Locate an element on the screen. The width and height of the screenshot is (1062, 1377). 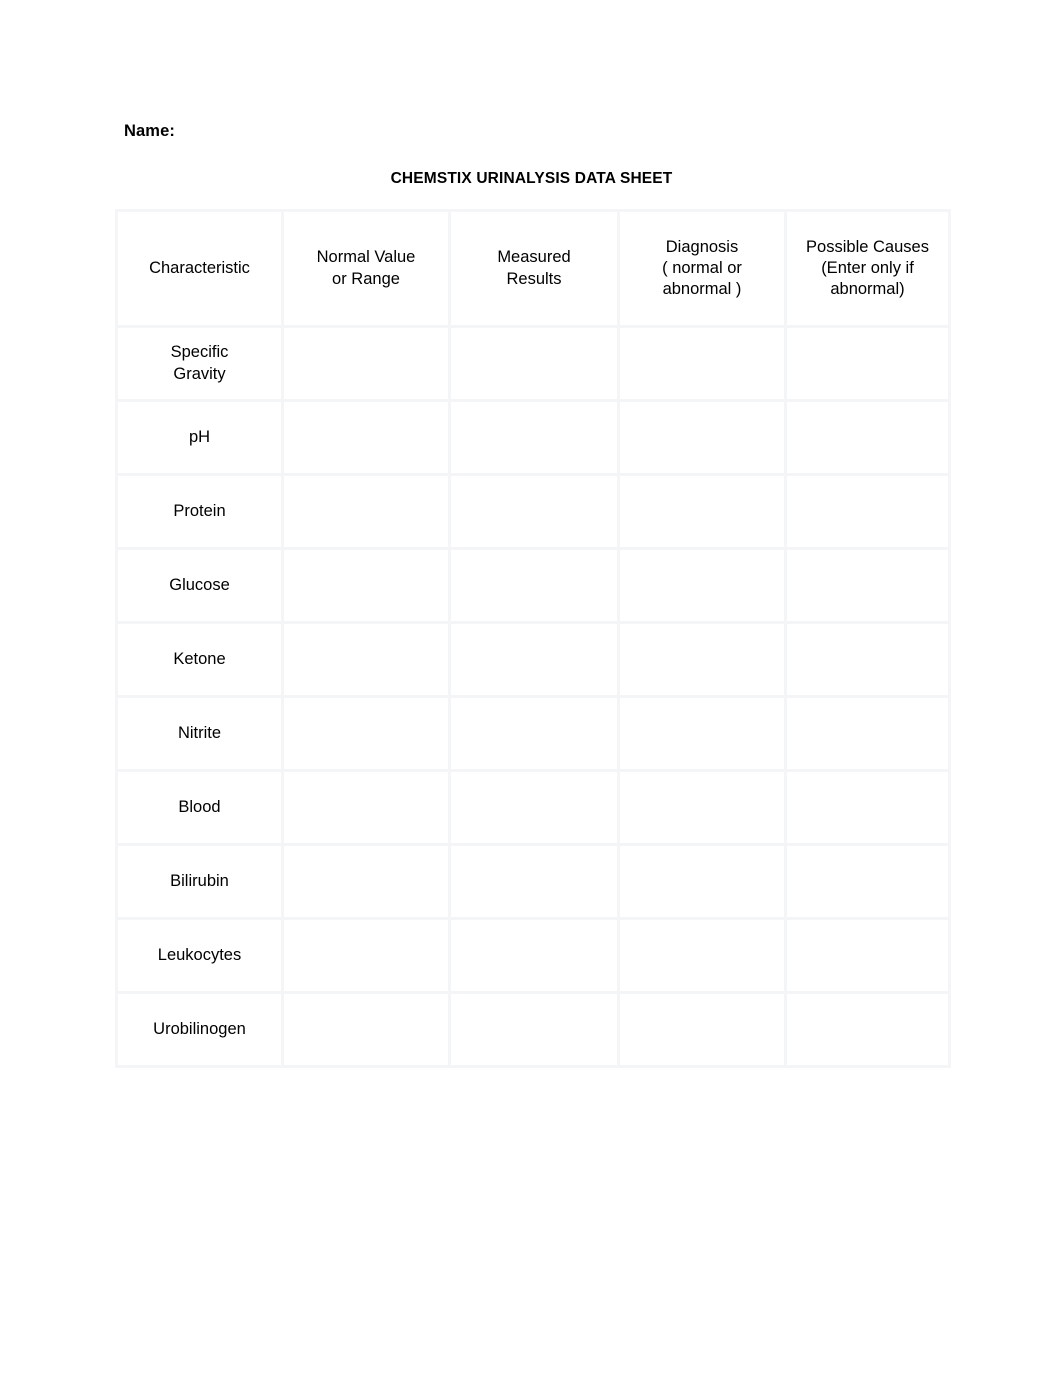
column-header-line: Normal Value is located at coordinates (366, 257).